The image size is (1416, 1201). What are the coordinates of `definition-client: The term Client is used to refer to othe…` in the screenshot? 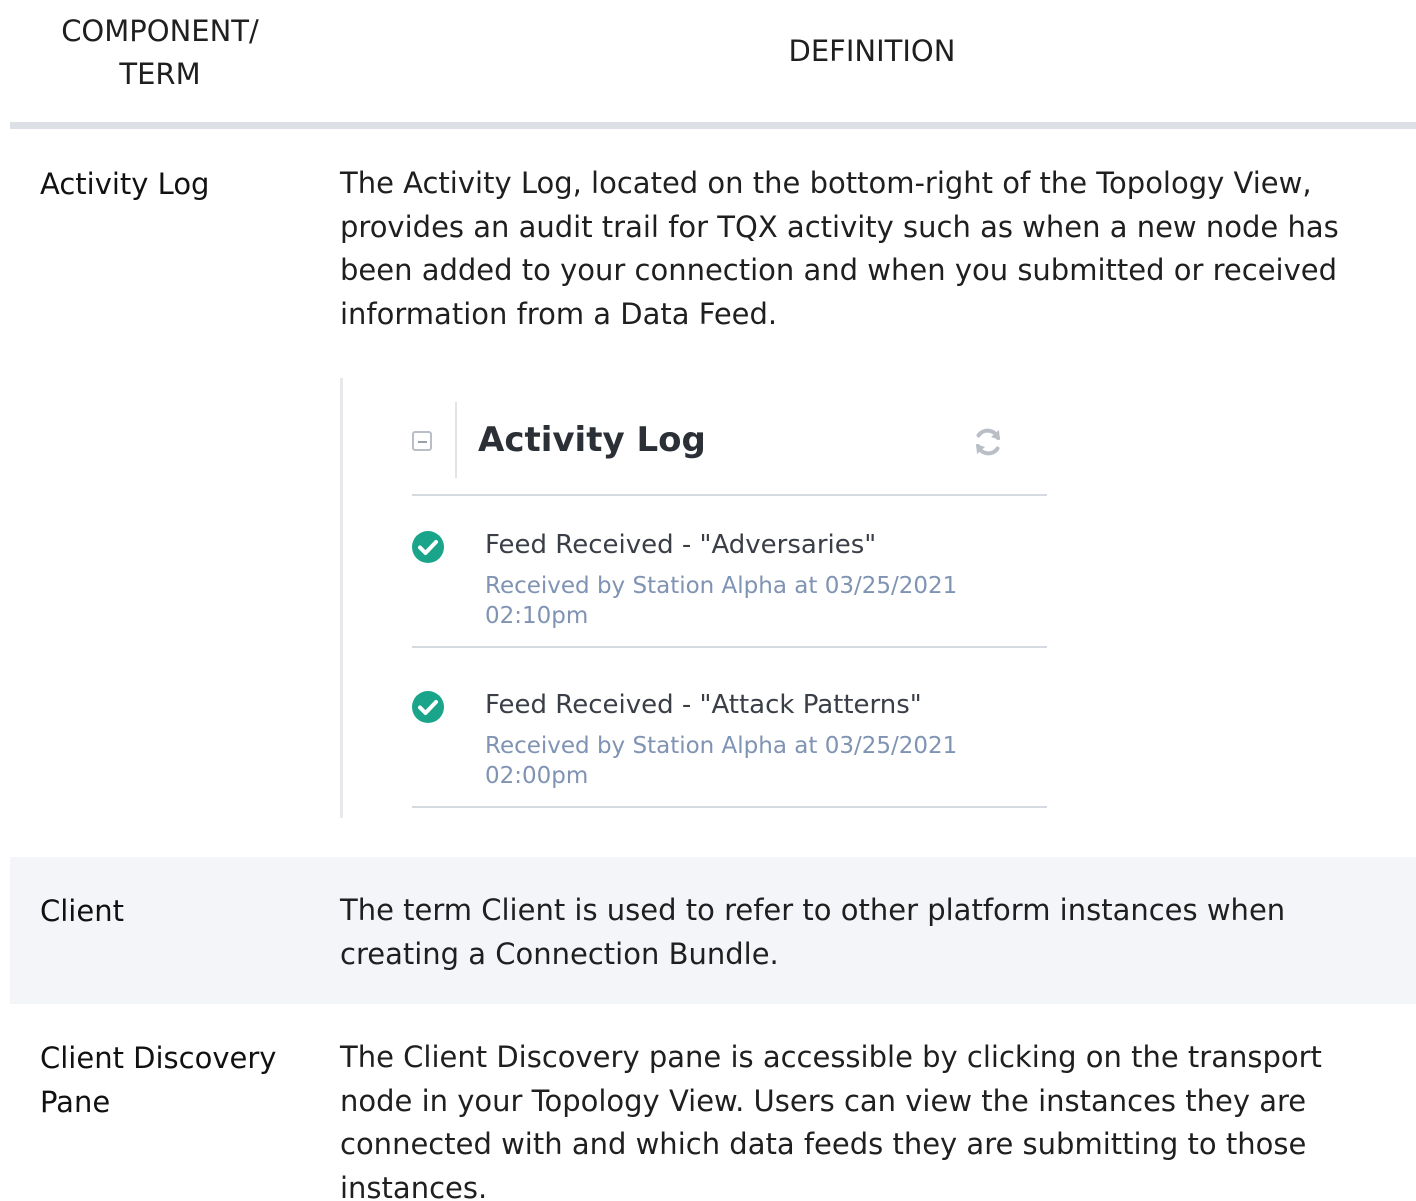 It's located at (813, 932).